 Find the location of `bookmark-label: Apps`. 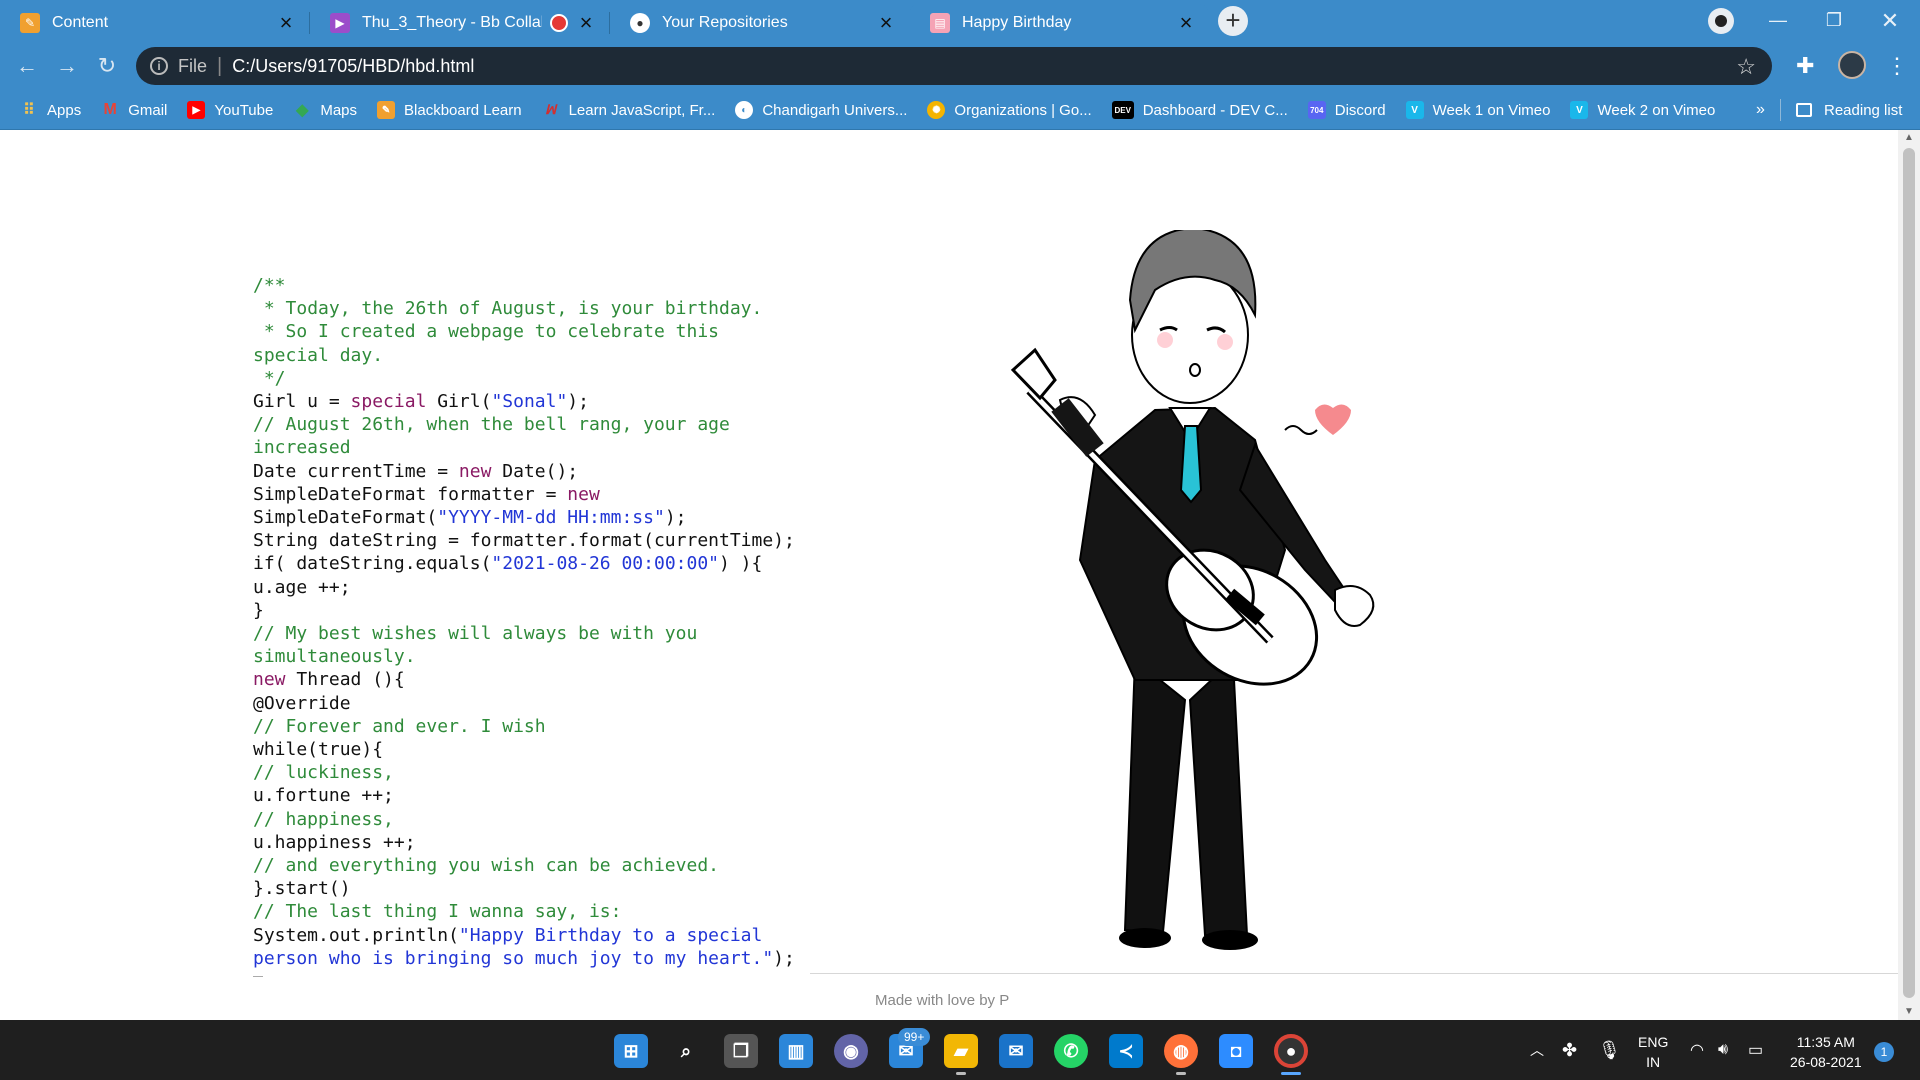

bookmark-label: Apps is located at coordinates (64, 110).